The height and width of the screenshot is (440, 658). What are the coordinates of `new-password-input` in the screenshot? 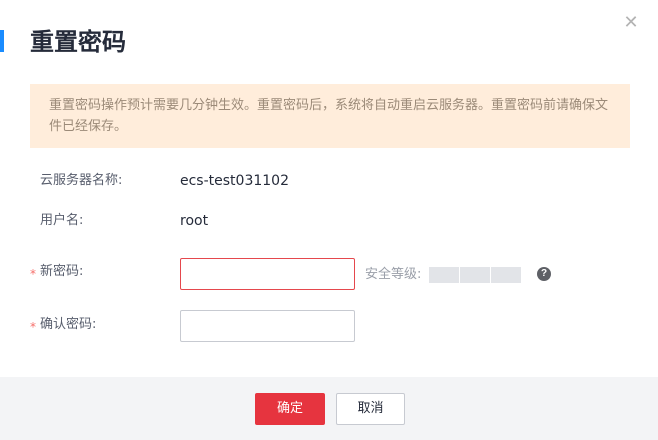 It's located at (267, 274).